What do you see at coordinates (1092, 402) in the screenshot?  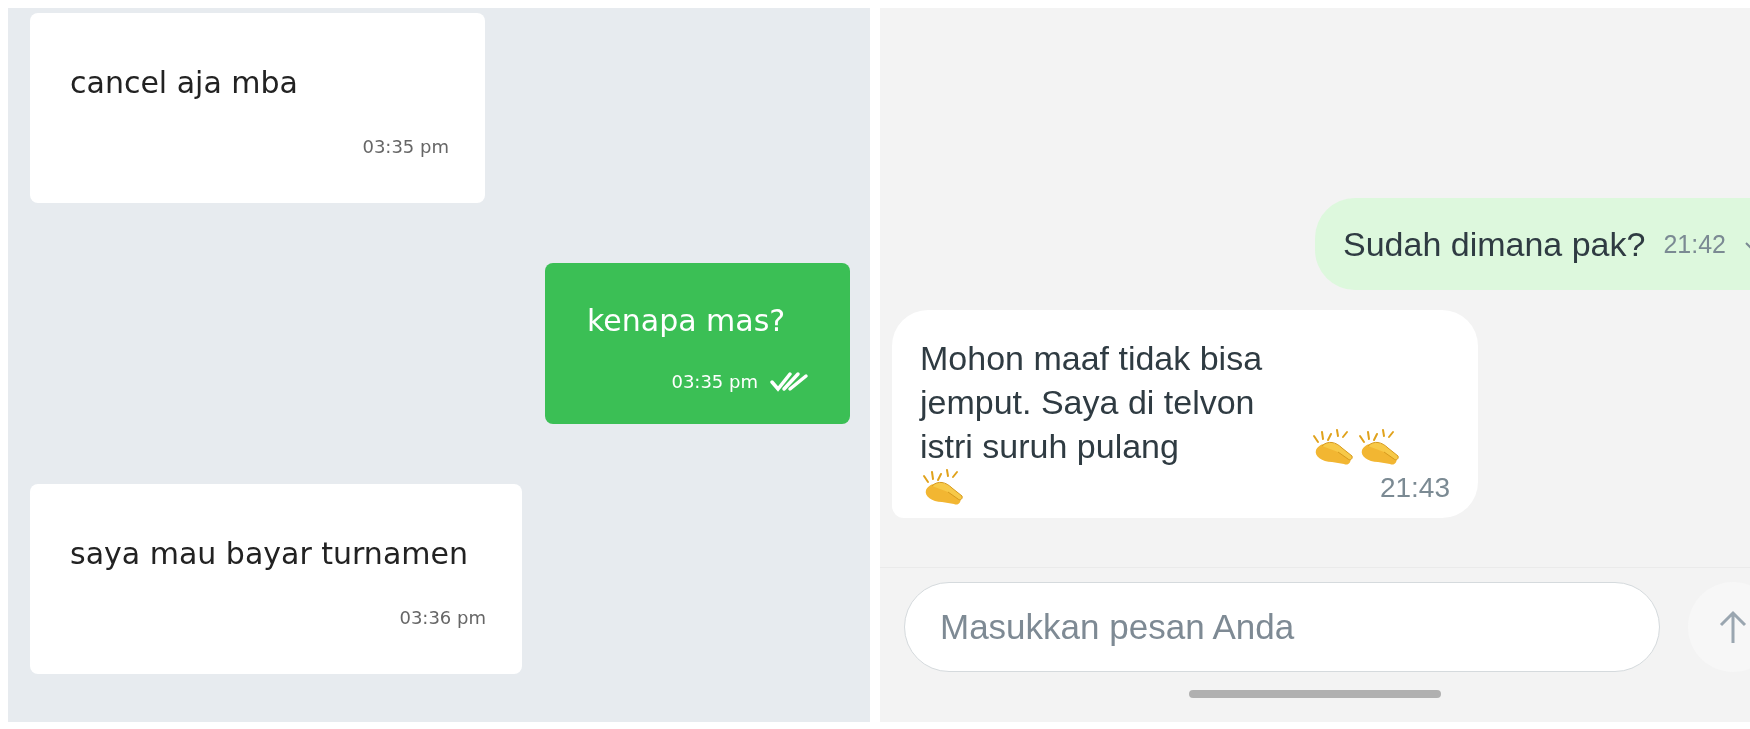 I see `message-text: Mohon maaf tidak bisa jemput. Saya di telvon istri suruh pulang` at bounding box center [1092, 402].